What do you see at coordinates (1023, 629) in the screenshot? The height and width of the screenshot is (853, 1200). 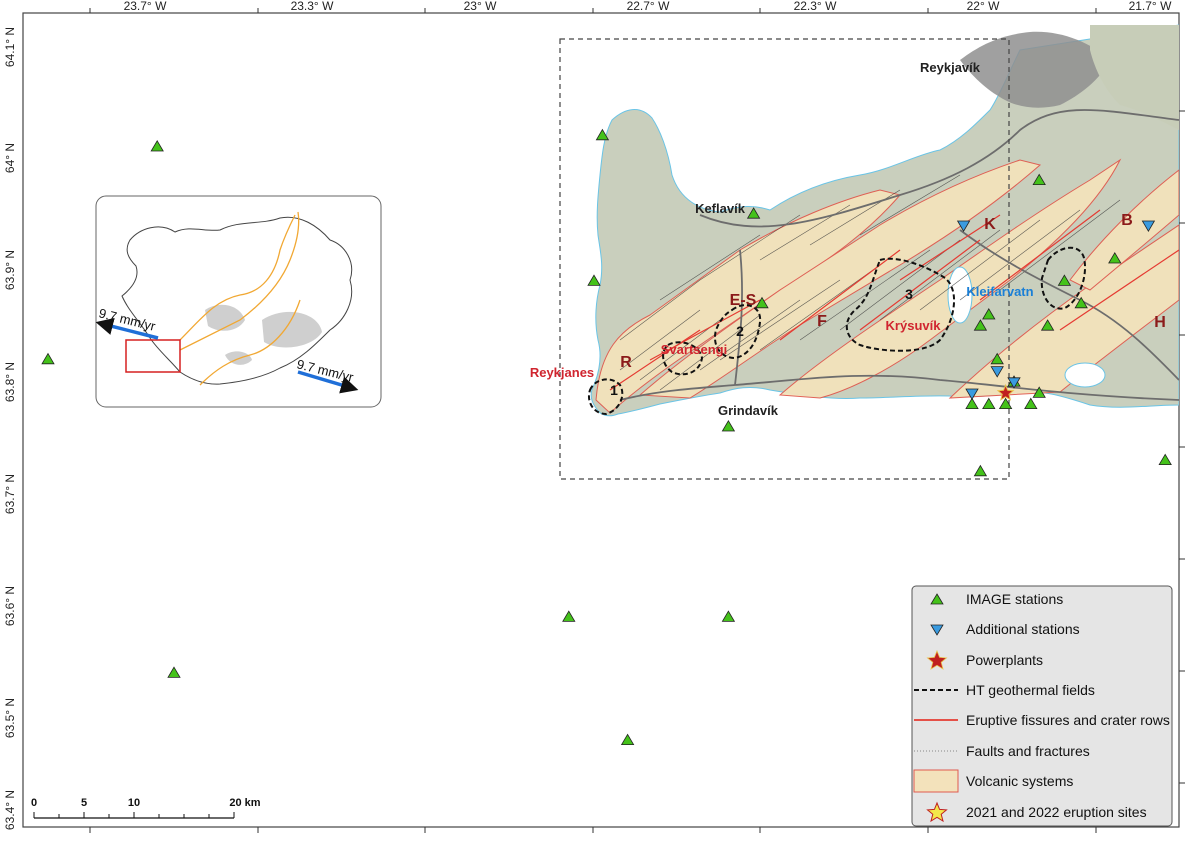 I see `legend-label: Additional stations` at bounding box center [1023, 629].